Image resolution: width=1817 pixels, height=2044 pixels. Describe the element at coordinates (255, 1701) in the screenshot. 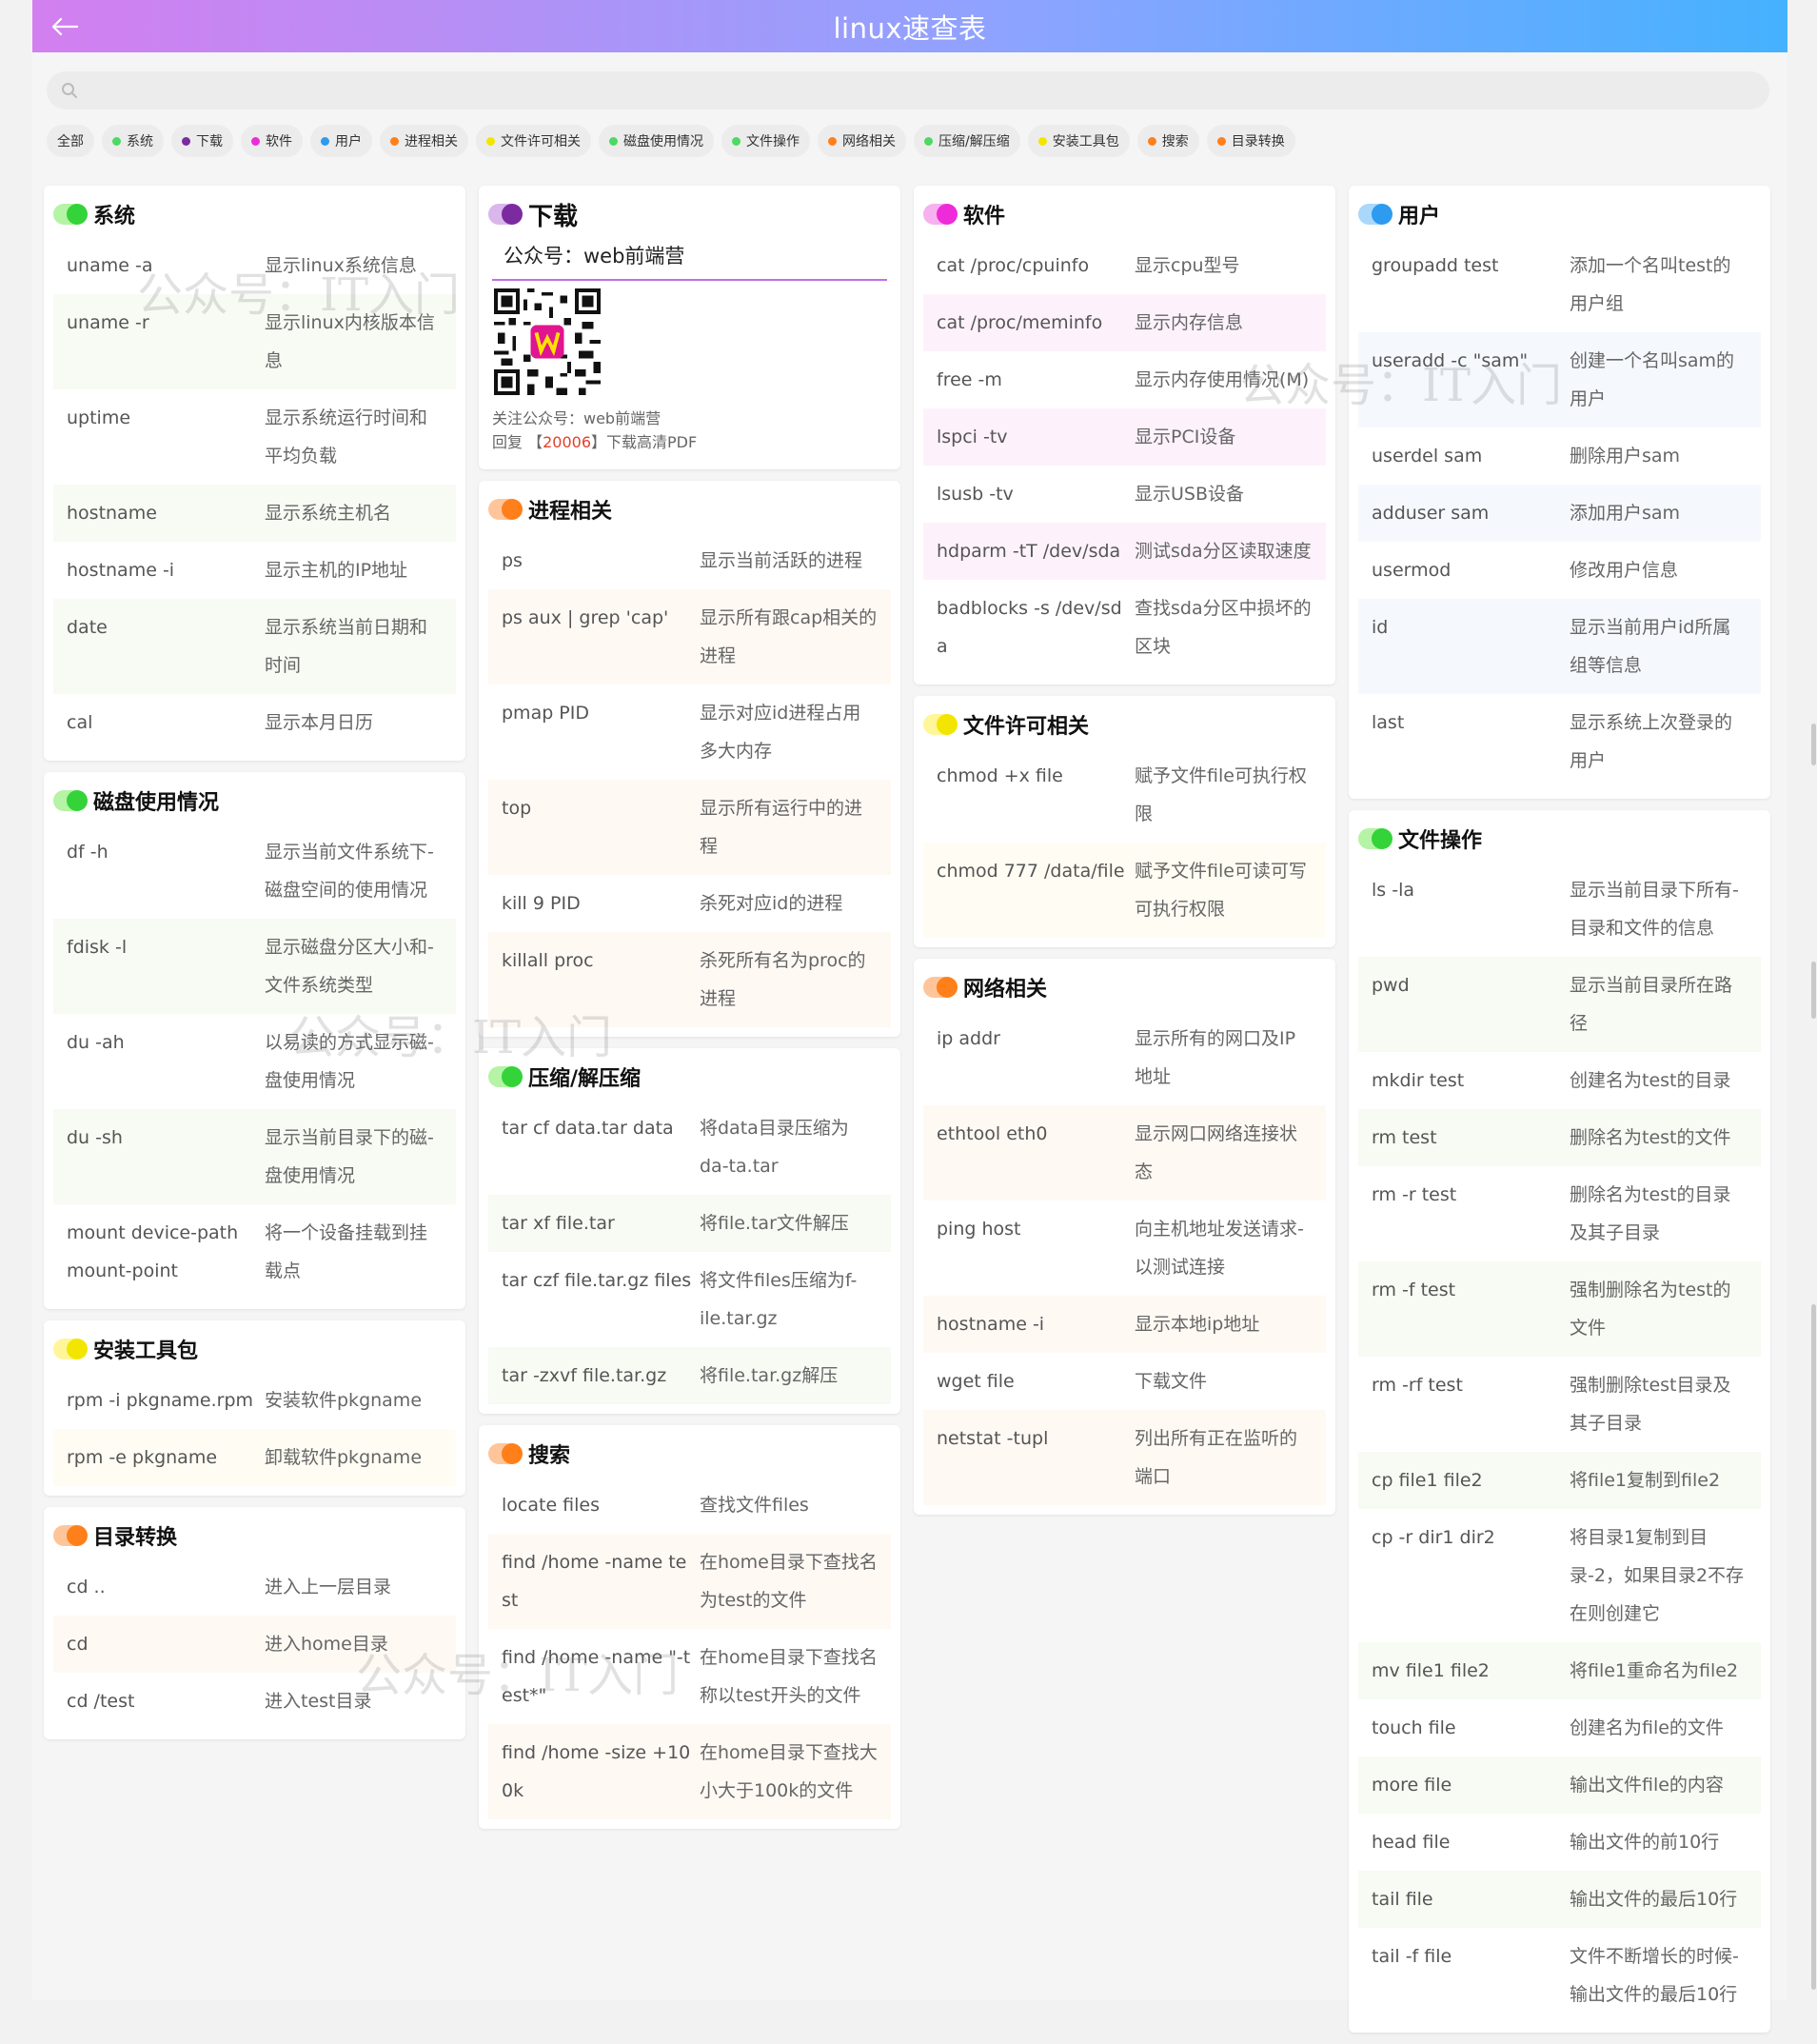

I see `command-row: cd /test 进入test目录` at that location.